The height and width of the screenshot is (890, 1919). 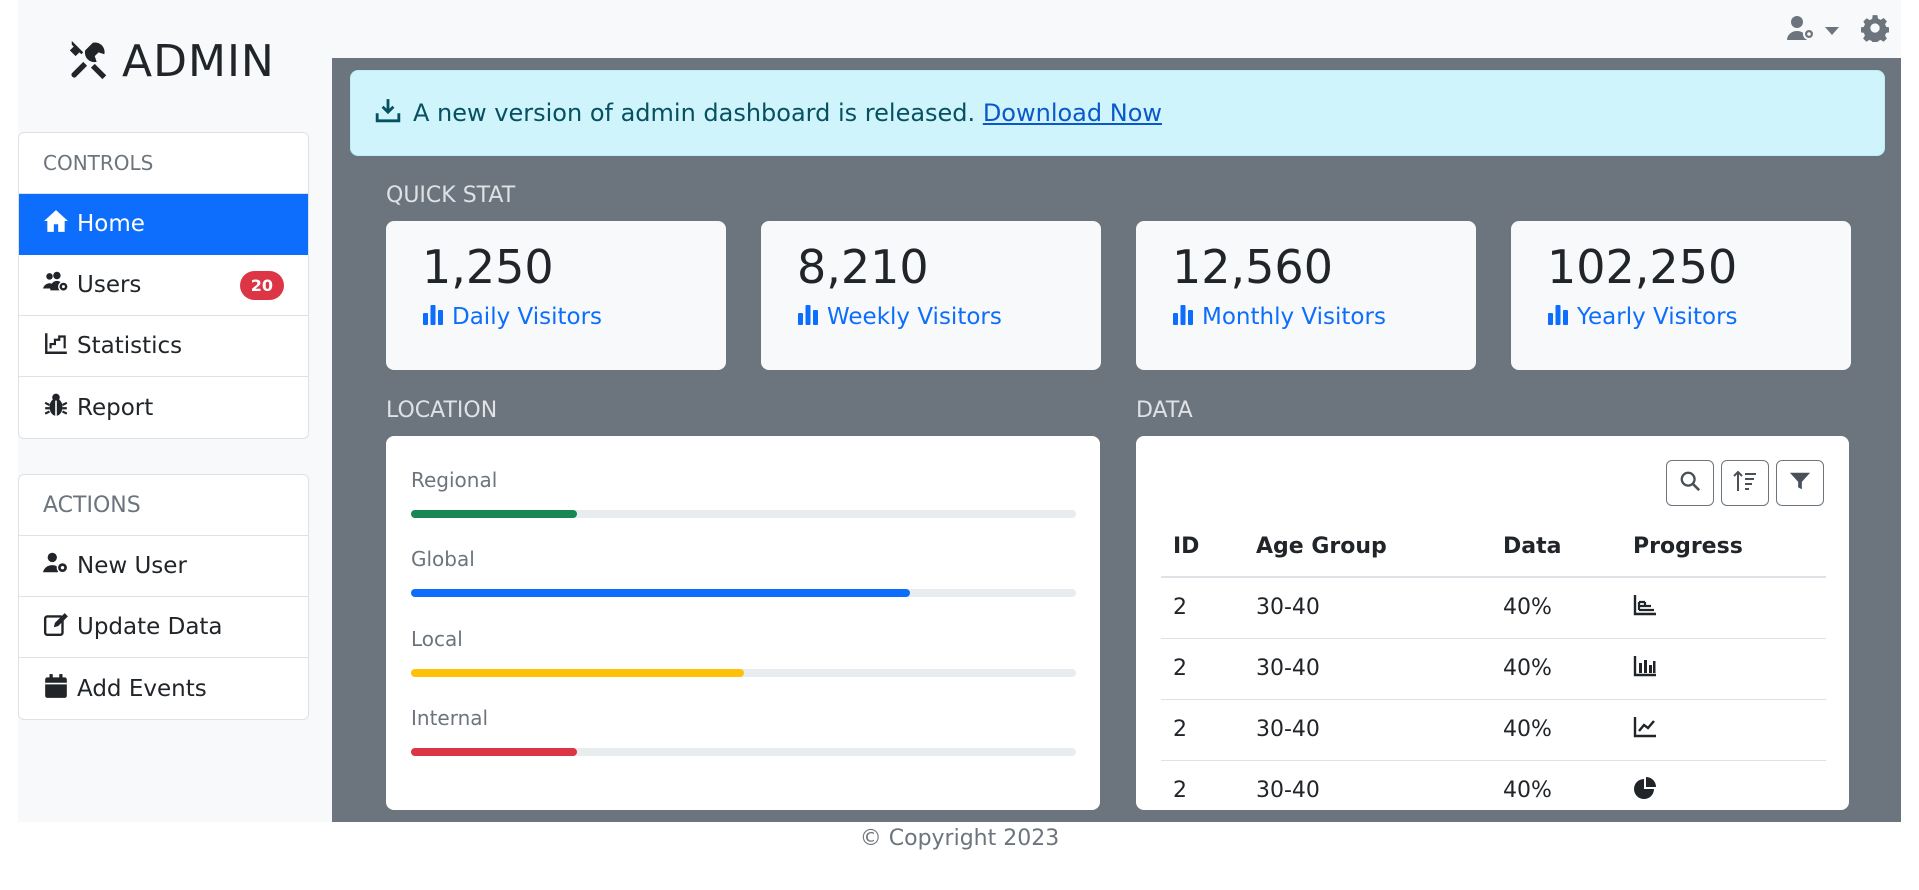 What do you see at coordinates (1657, 317) in the screenshot?
I see `stat-label-text: Yearly Visitors` at bounding box center [1657, 317].